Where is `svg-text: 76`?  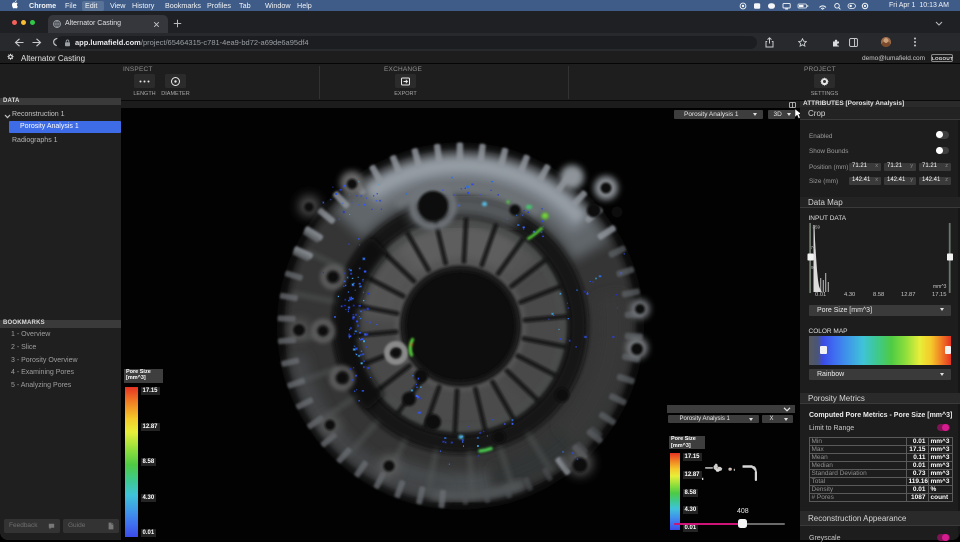
svg-text: 76 is located at coordinates (814, 247).